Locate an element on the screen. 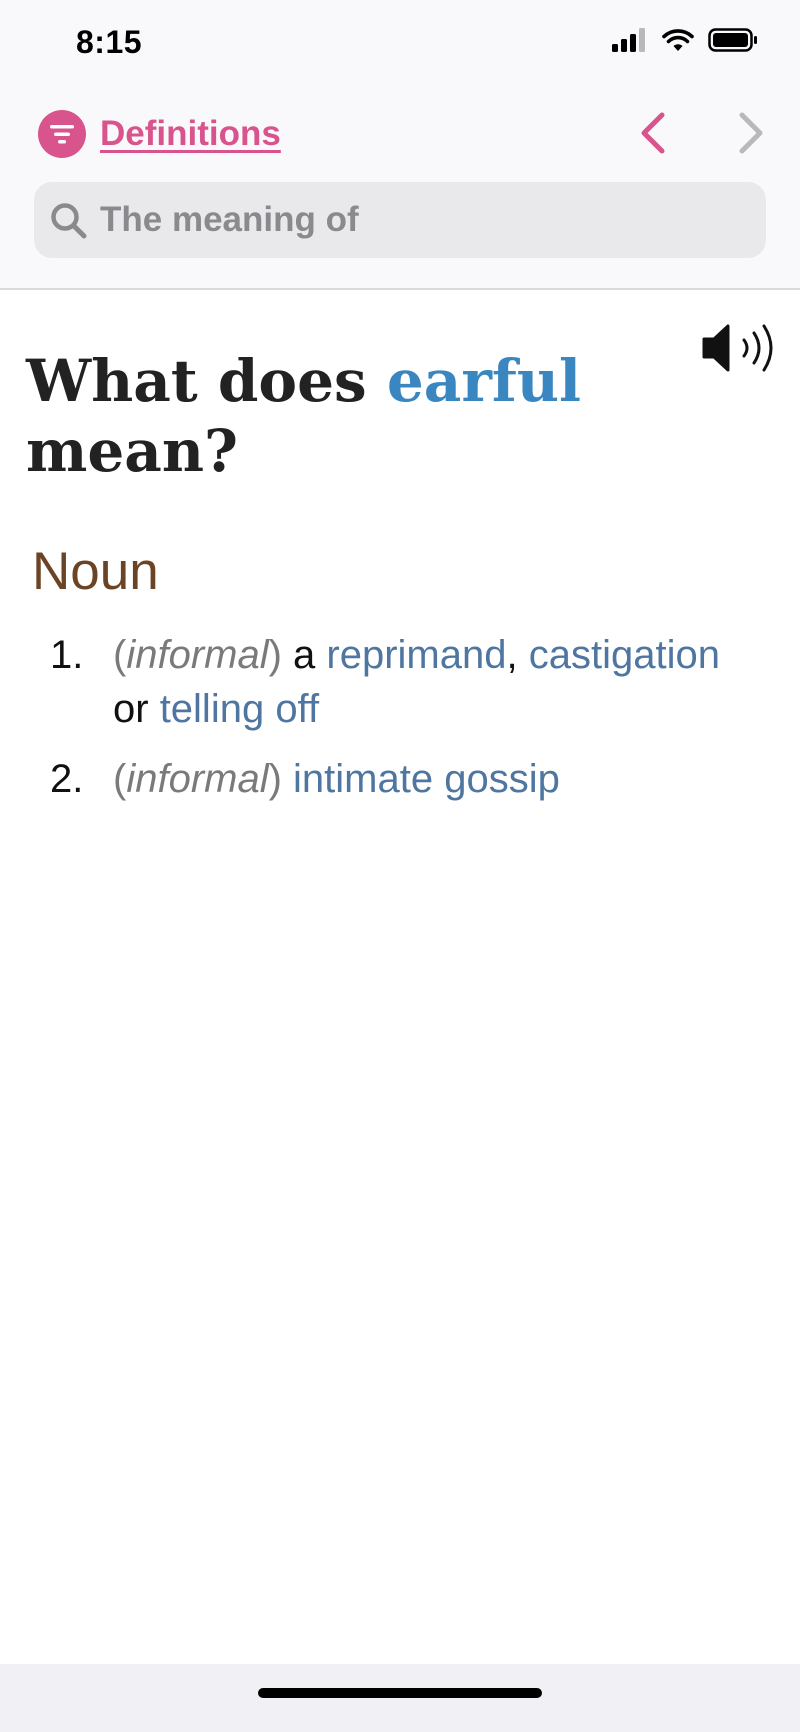 This screenshot has height=1732, width=800. part-of-speech-label: Noun is located at coordinates (95, 571).